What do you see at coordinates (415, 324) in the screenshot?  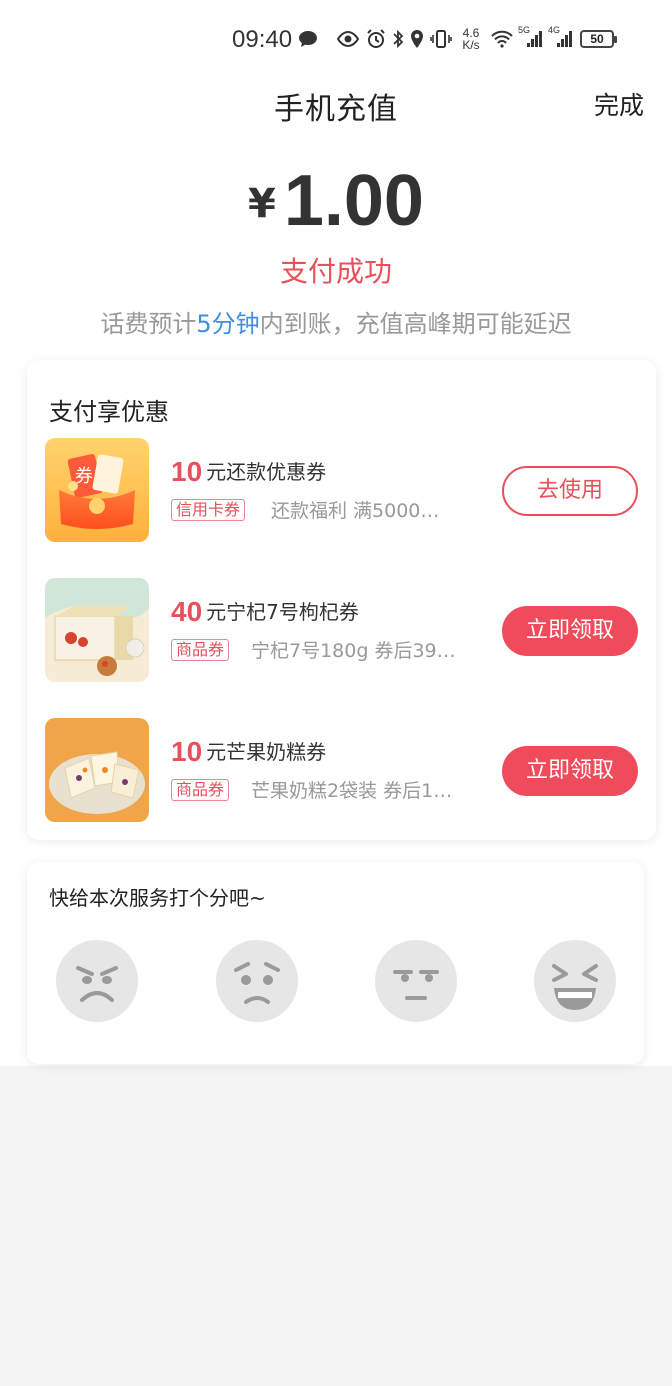 I see `arrival-note-after: 内到账，充值高峰期可能延迟` at bounding box center [415, 324].